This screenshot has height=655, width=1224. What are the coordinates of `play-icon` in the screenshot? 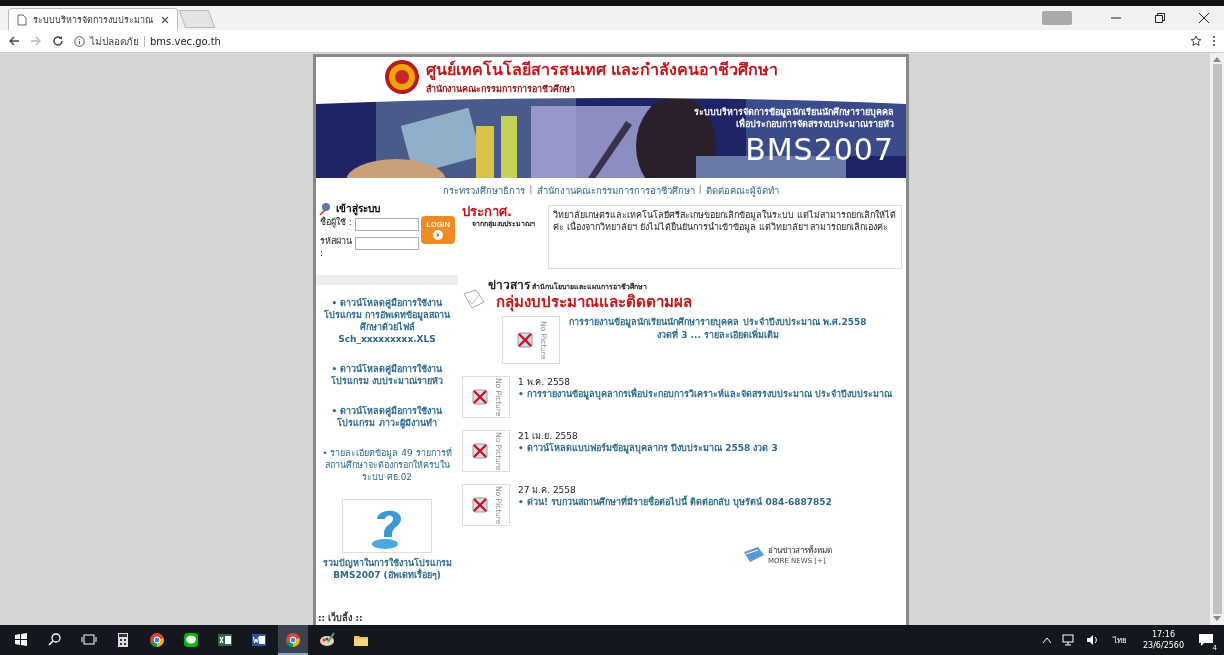 It's located at (438, 235).